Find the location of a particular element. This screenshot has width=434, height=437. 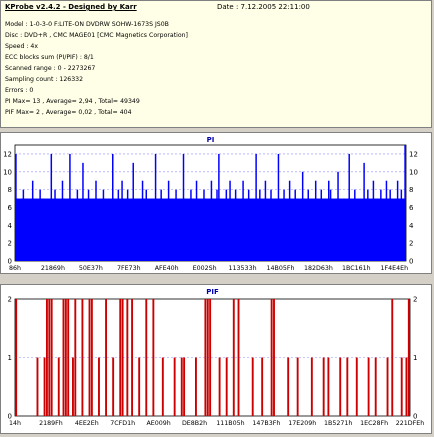

x-tick-label: 86h is located at coordinates (15, 268).